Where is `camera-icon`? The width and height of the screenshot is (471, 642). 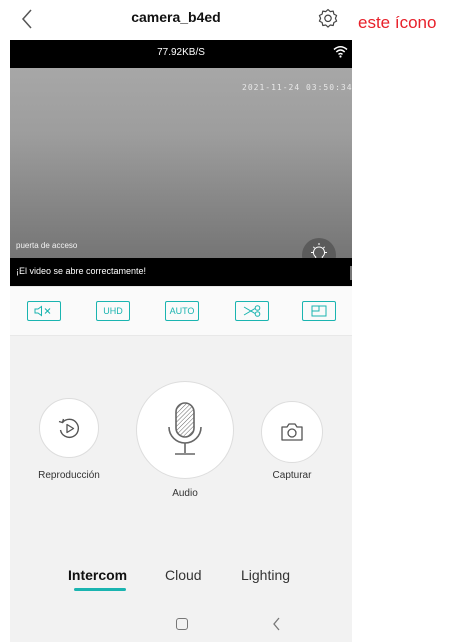 camera-icon is located at coordinates (292, 432).